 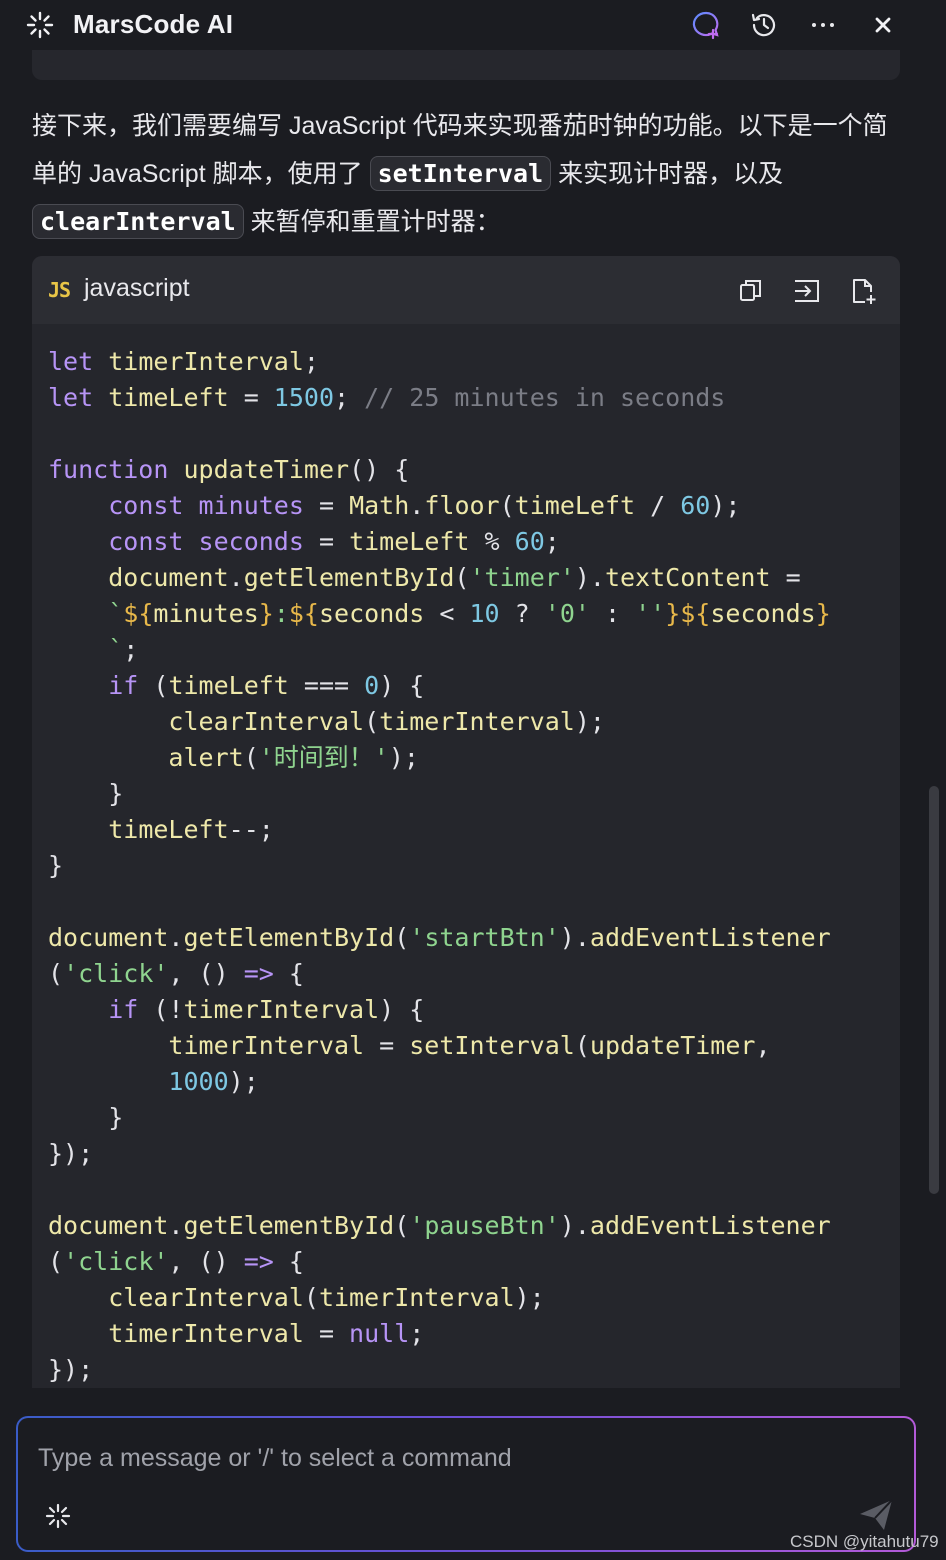 I want to click on send-icon, so click(x=876, y=1514).